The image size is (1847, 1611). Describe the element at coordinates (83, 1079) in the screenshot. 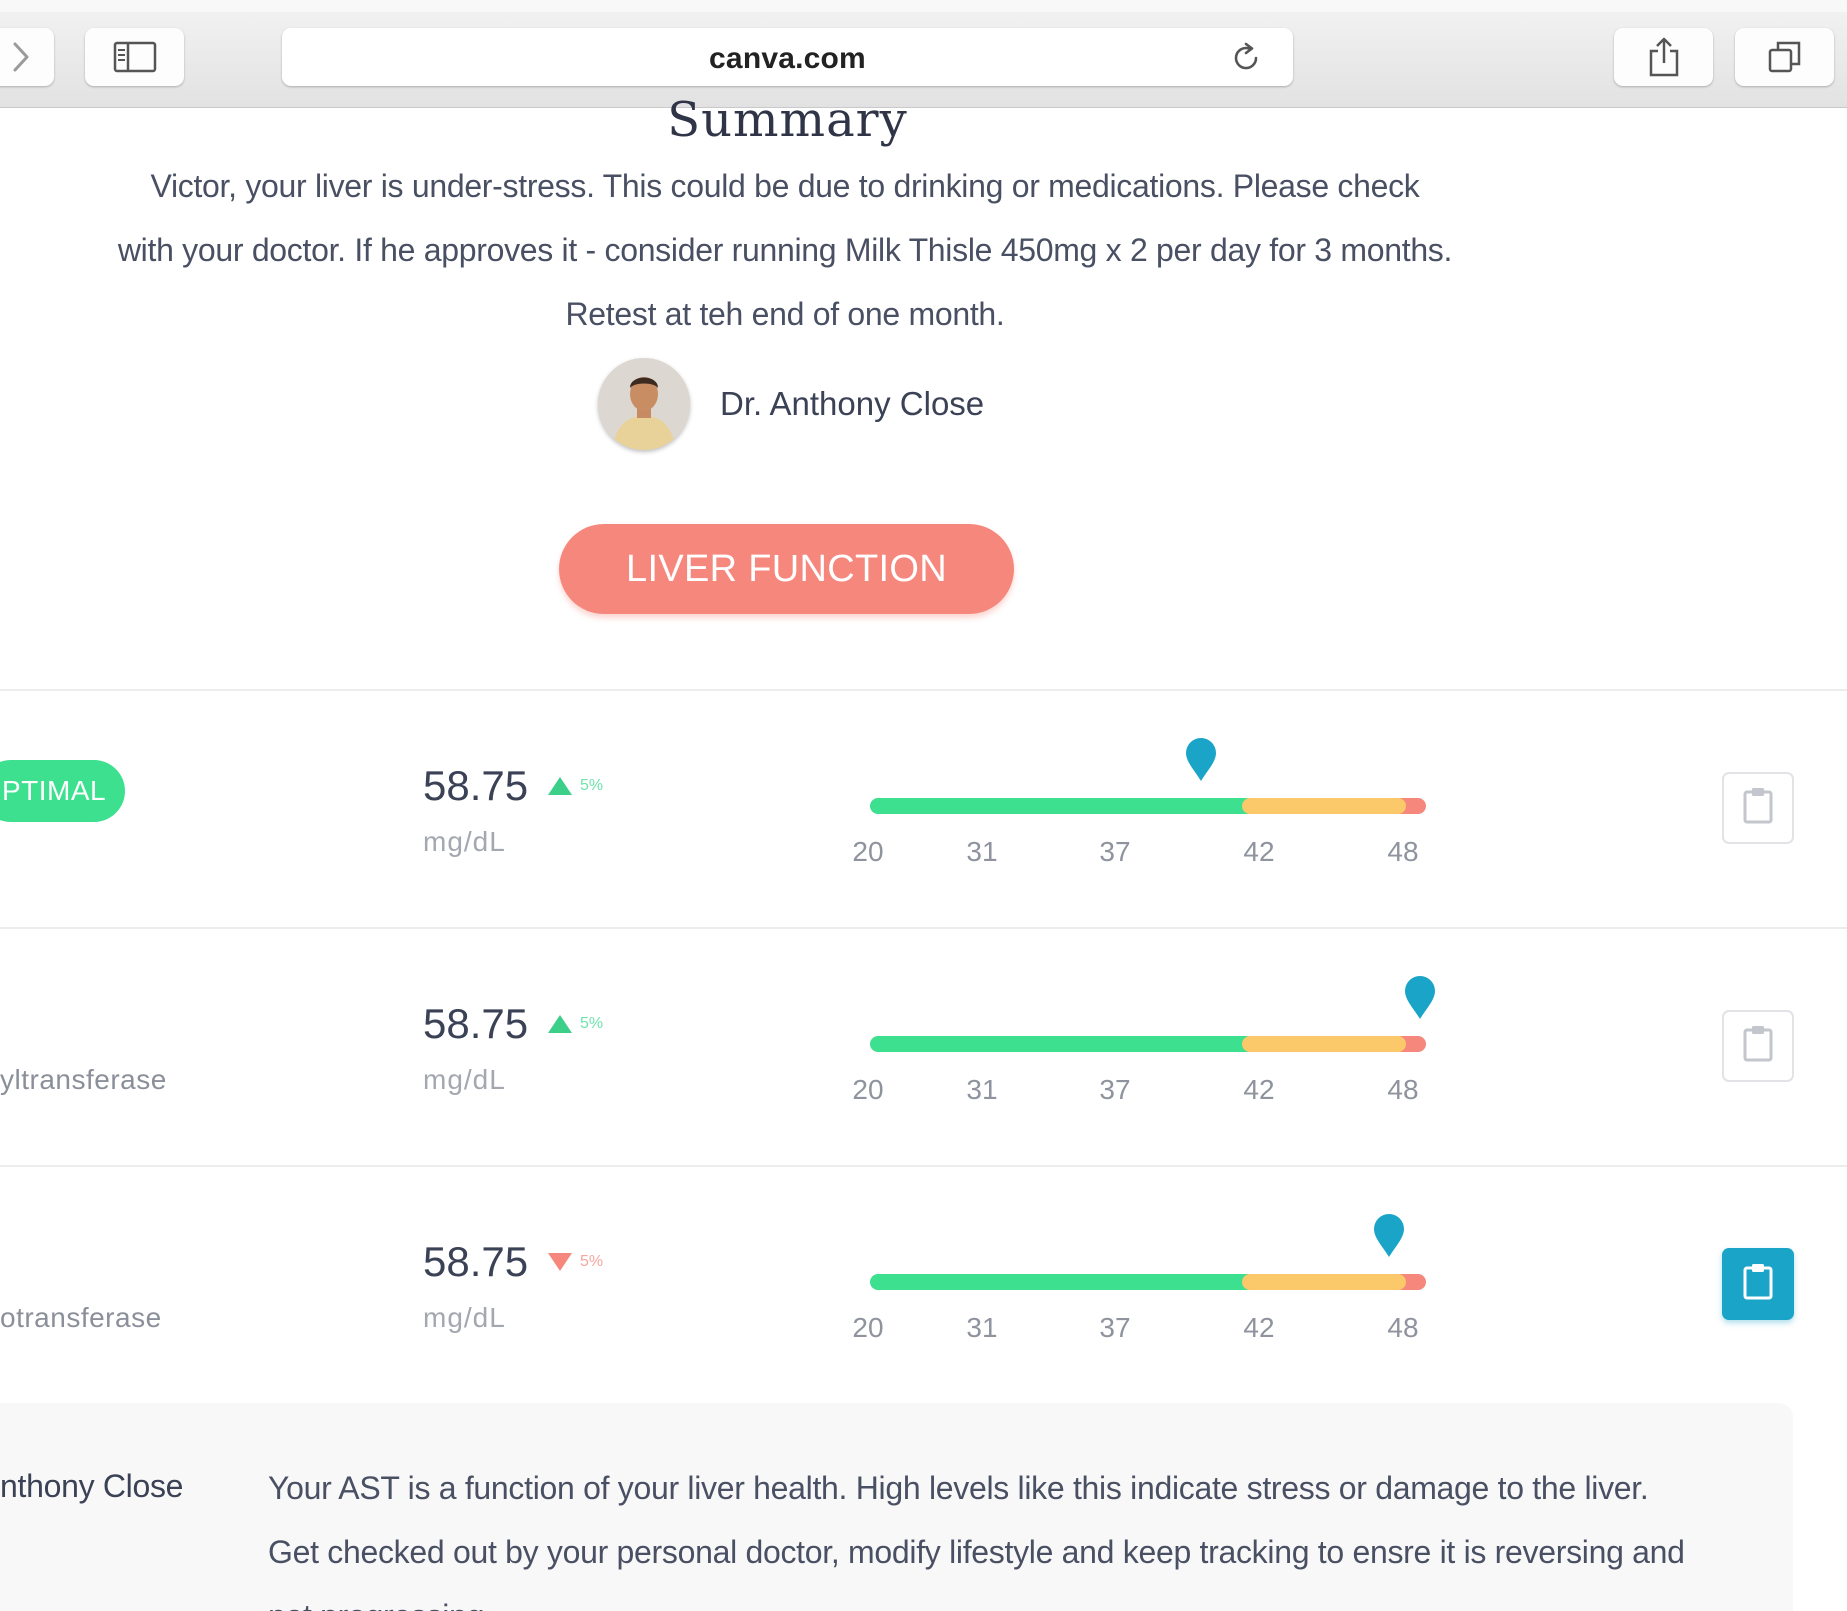

I see `biomarker-name: yltransferase` at that location.